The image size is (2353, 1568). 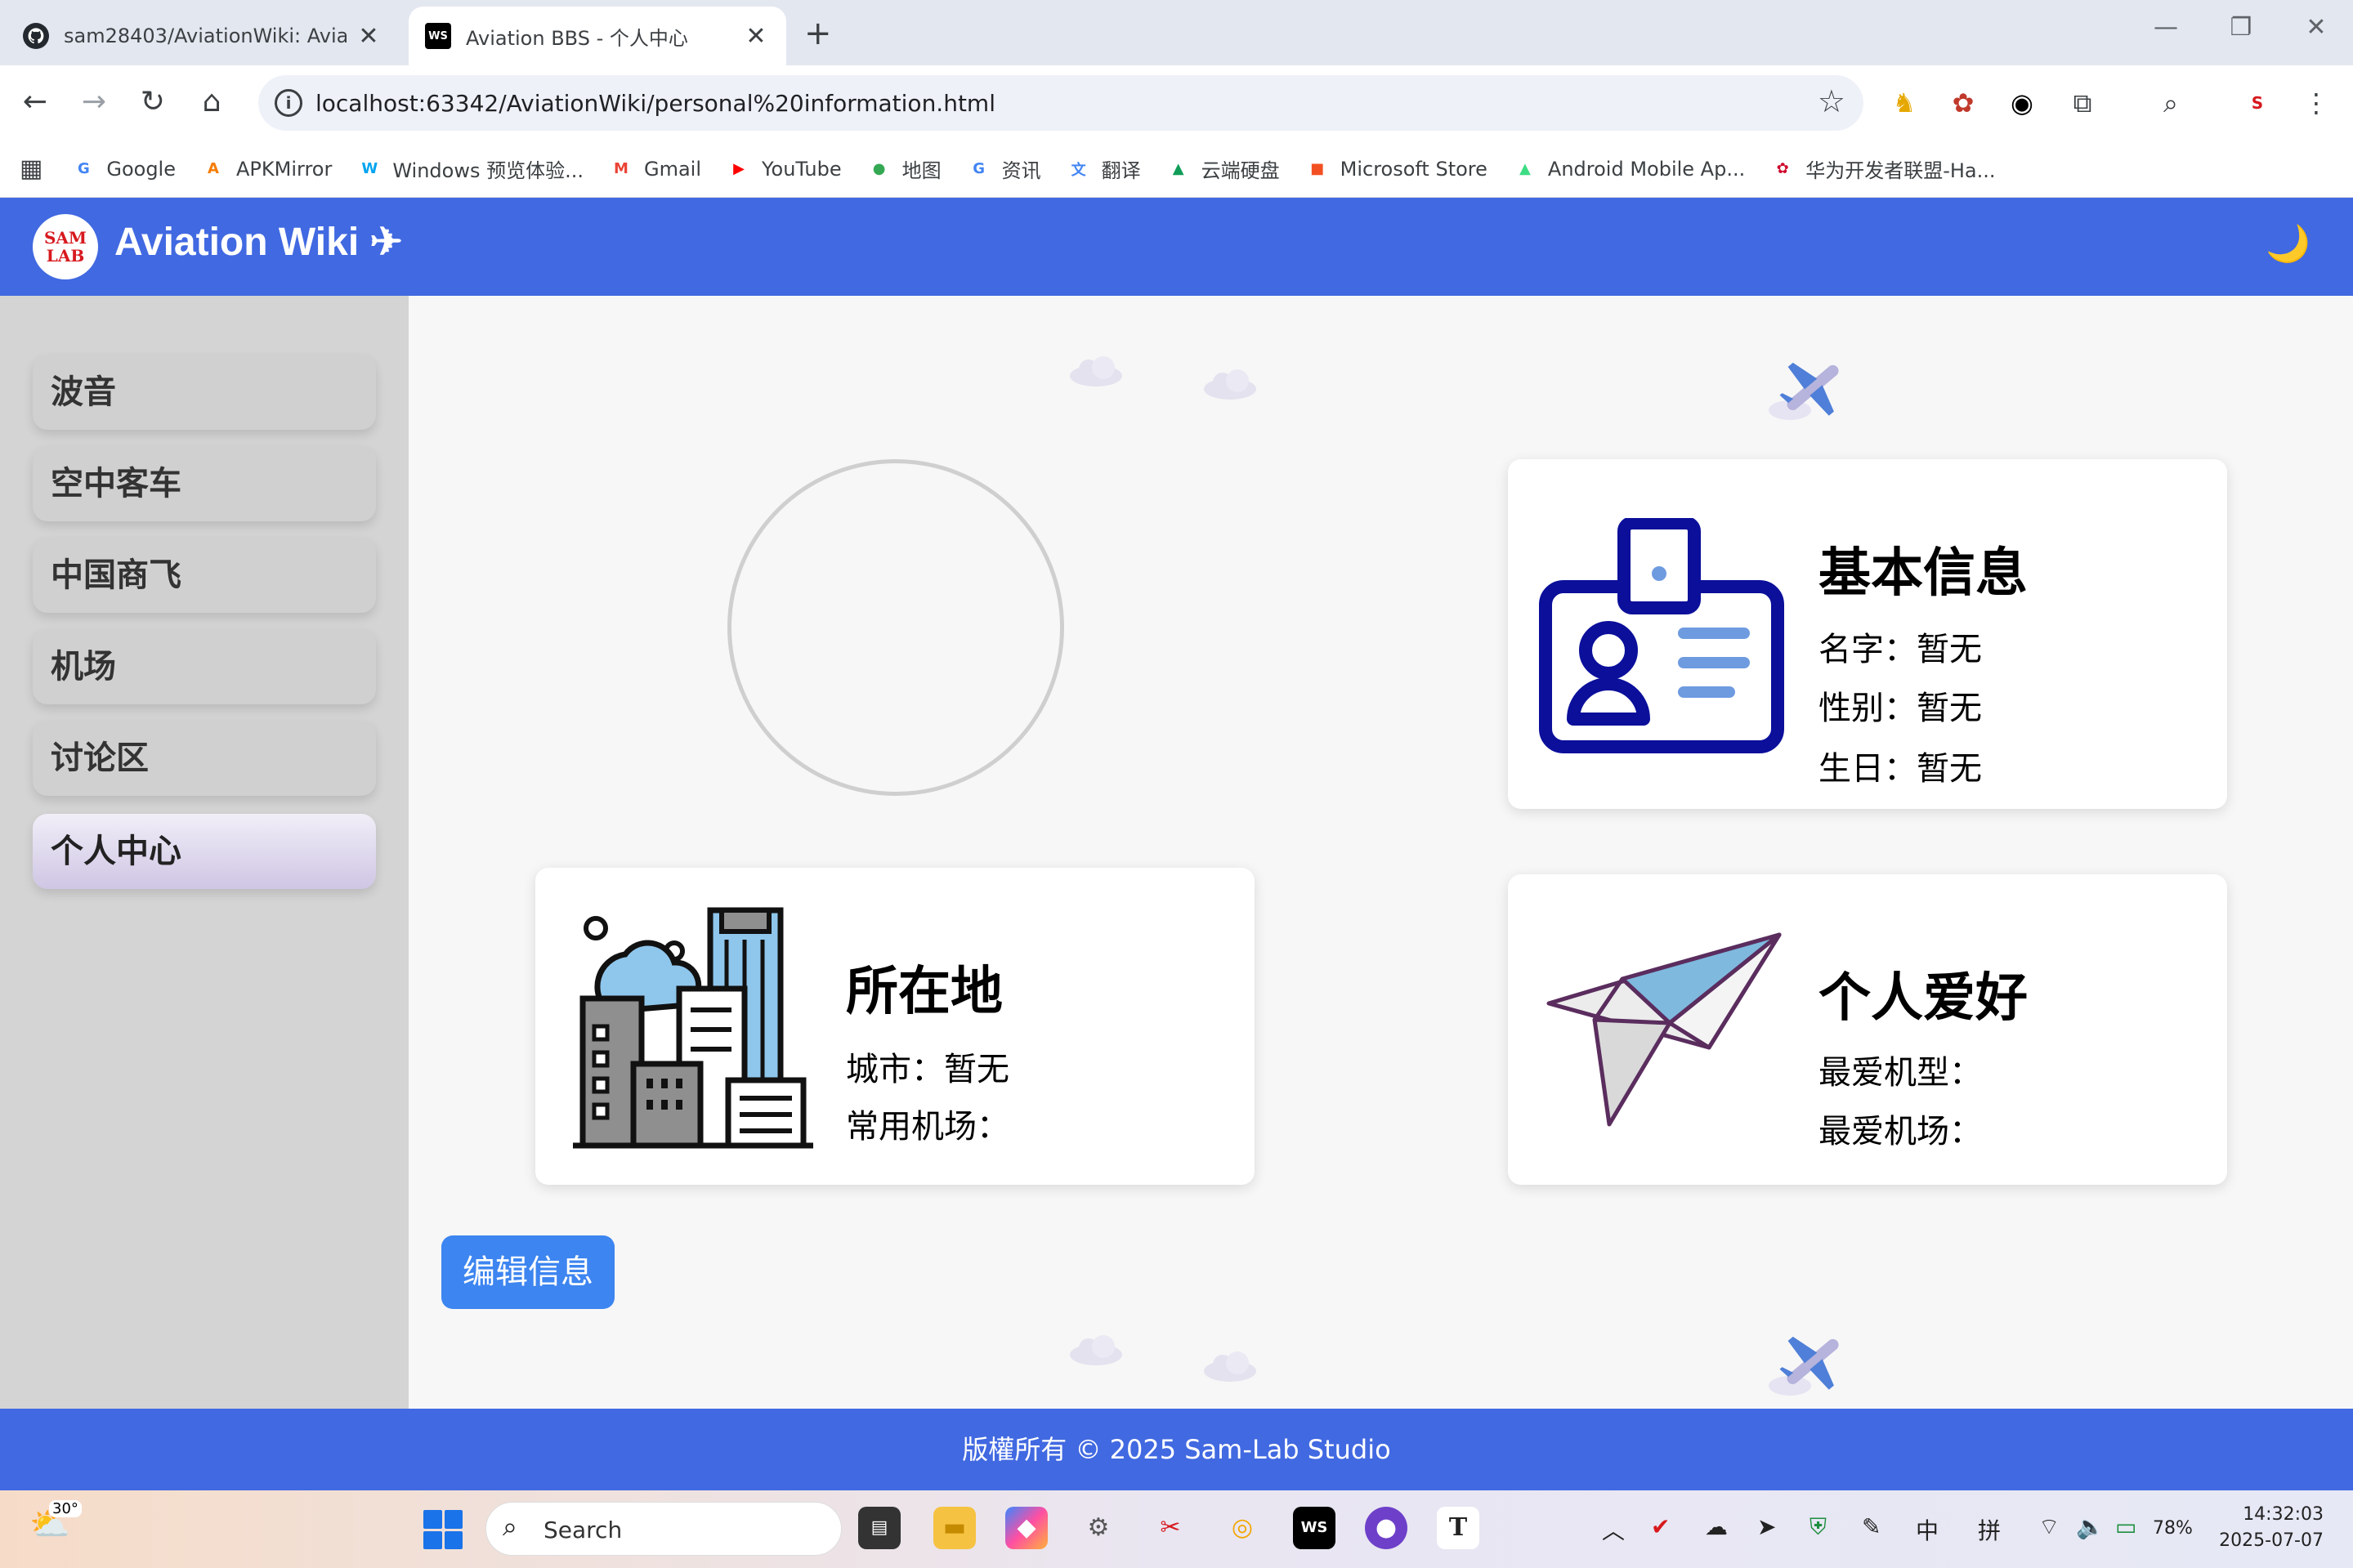 I want to click on tab-github: sam28403/AviationWiki: Aviatio ✕, so click(x=203, y=36).